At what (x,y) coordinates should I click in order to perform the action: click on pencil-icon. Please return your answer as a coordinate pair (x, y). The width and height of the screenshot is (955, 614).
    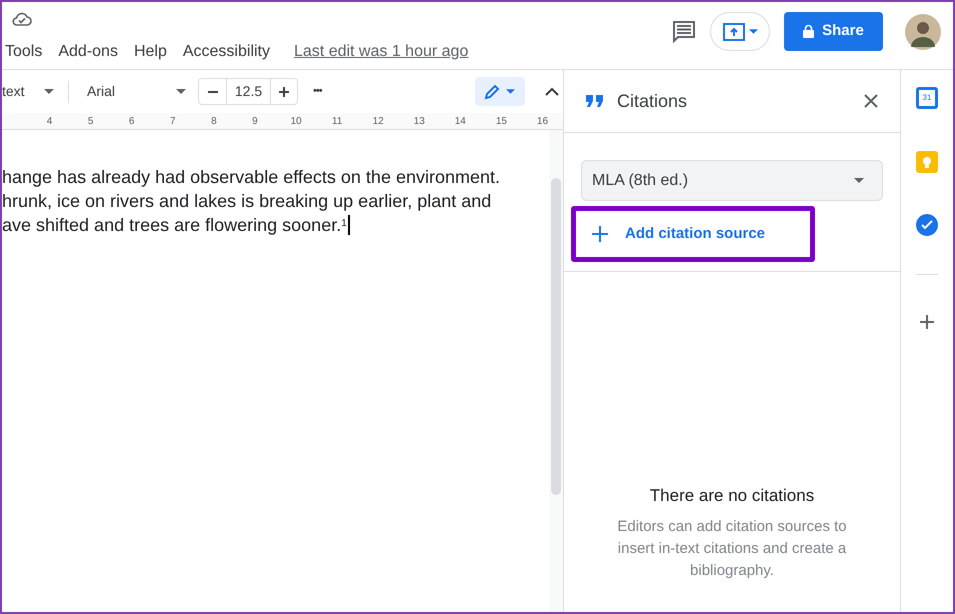
    Looking at the image, I should click on (492, 92).